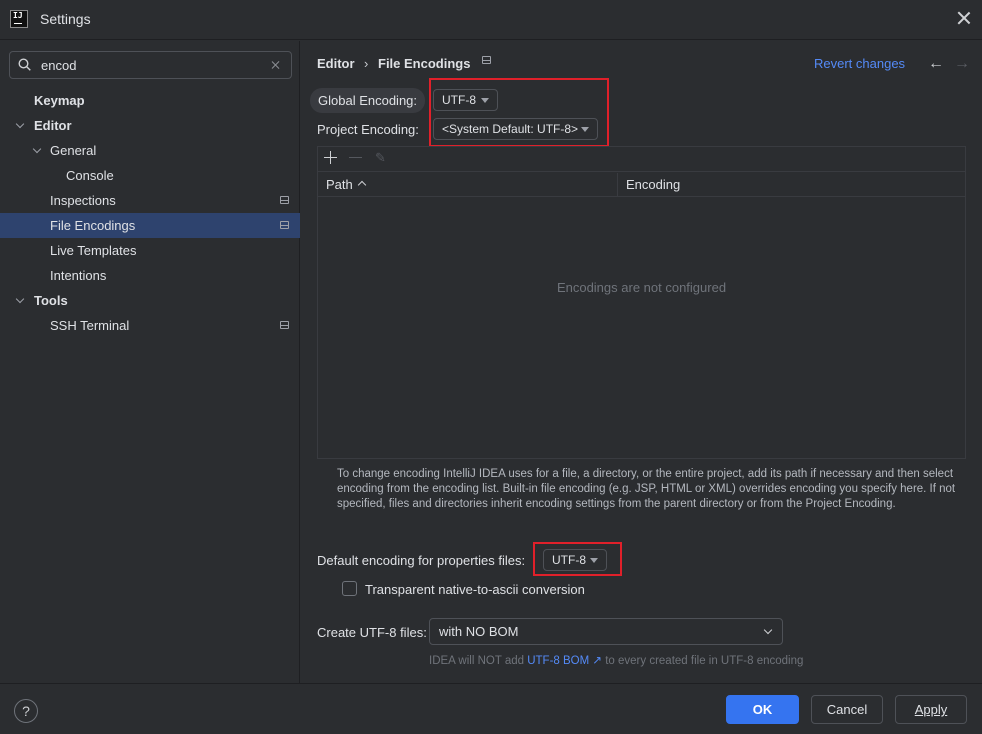 The width and height of the screenshot is (982, 734). Describe the element at coordinates (641, 159) in the screenshot. I see `table-toolbar: ✎` at that location.